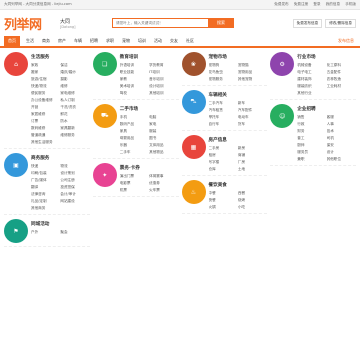 The width and height of the screenshot is (360, 360). Describe the element at coordinates (341, 138) in the screenshot. I see `category-link: 司机` at that location.